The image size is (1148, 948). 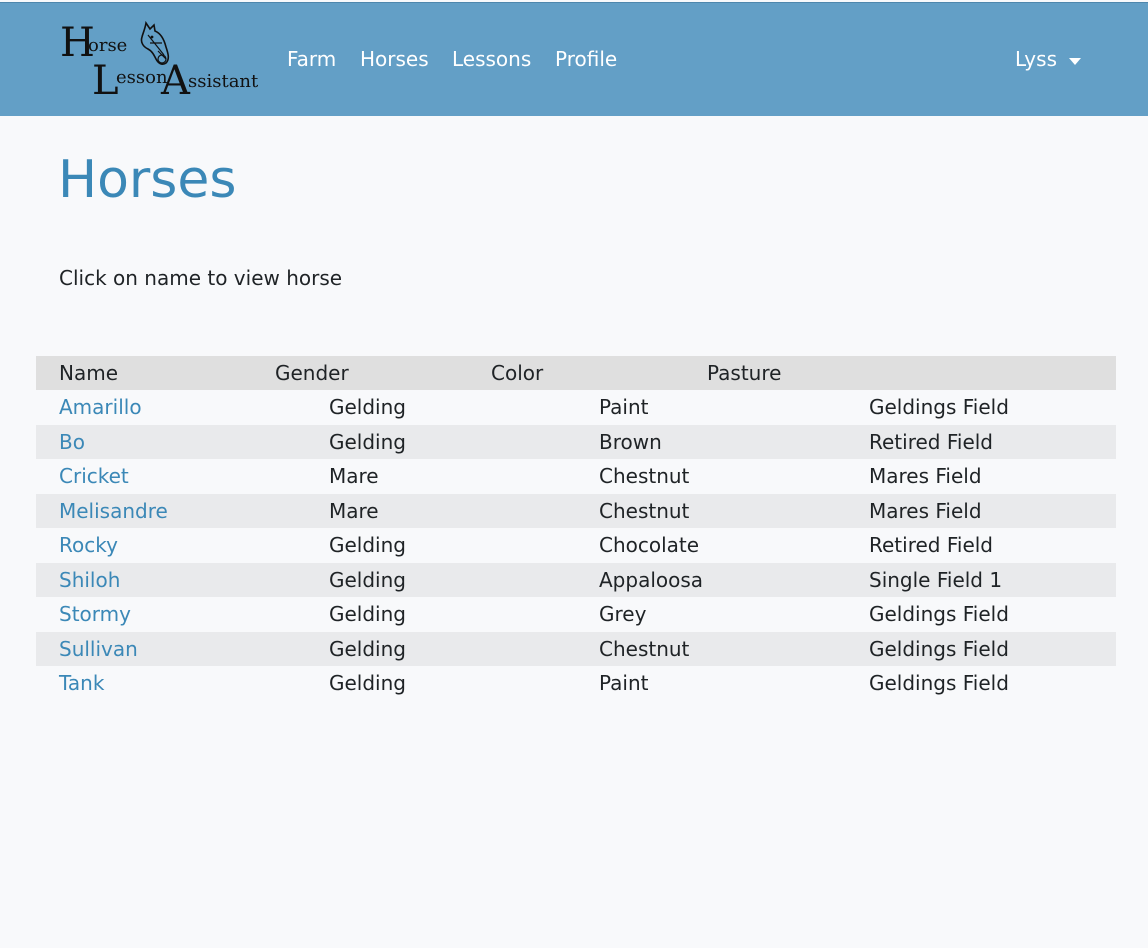 What do you see at coordinates (586, 59) in the screenshot?
I see `nav-profile-link: Profile` at bounding box center [586, 59].